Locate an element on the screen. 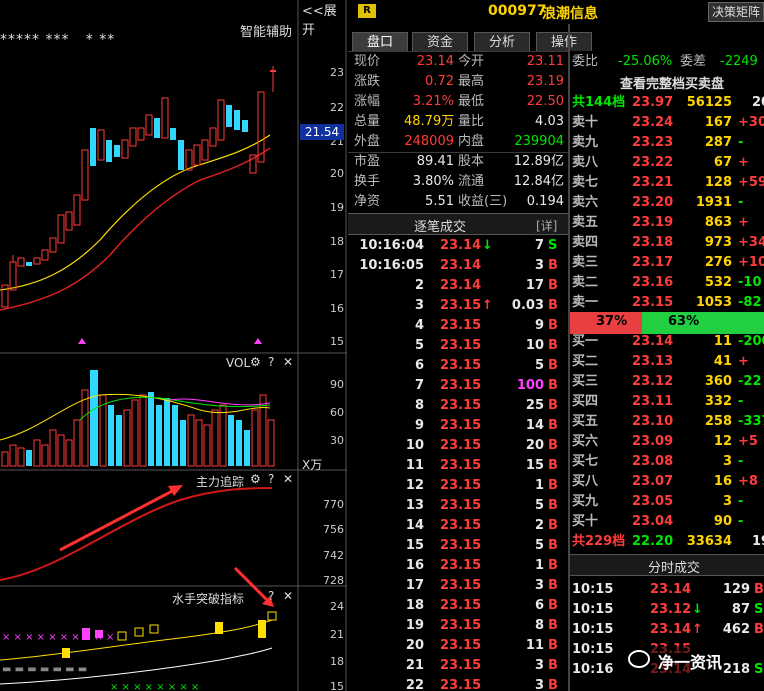  bid-row: 买七 23.08 3- is located at coordinates (668, 462).